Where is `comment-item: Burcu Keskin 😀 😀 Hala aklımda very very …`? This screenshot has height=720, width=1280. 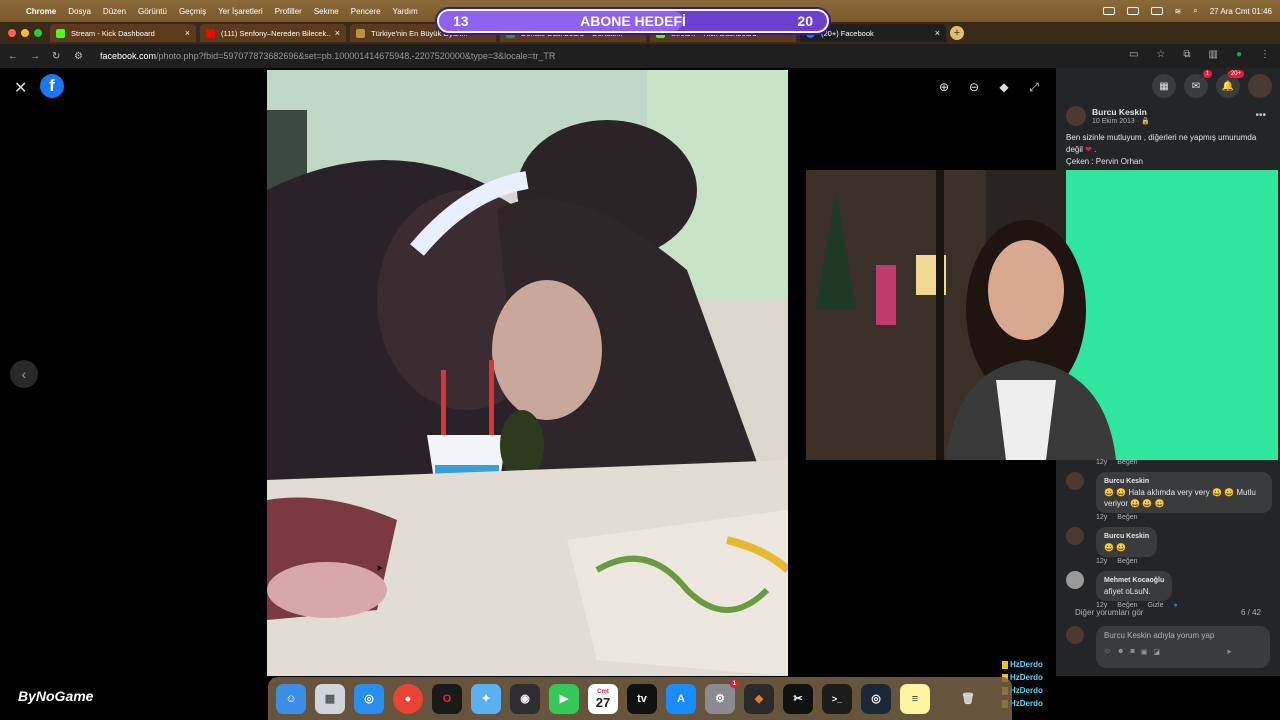
comment-item: Burcu Keskin 😀 😀 Hala aklımda very very … is located at coordinates (1169, 492).